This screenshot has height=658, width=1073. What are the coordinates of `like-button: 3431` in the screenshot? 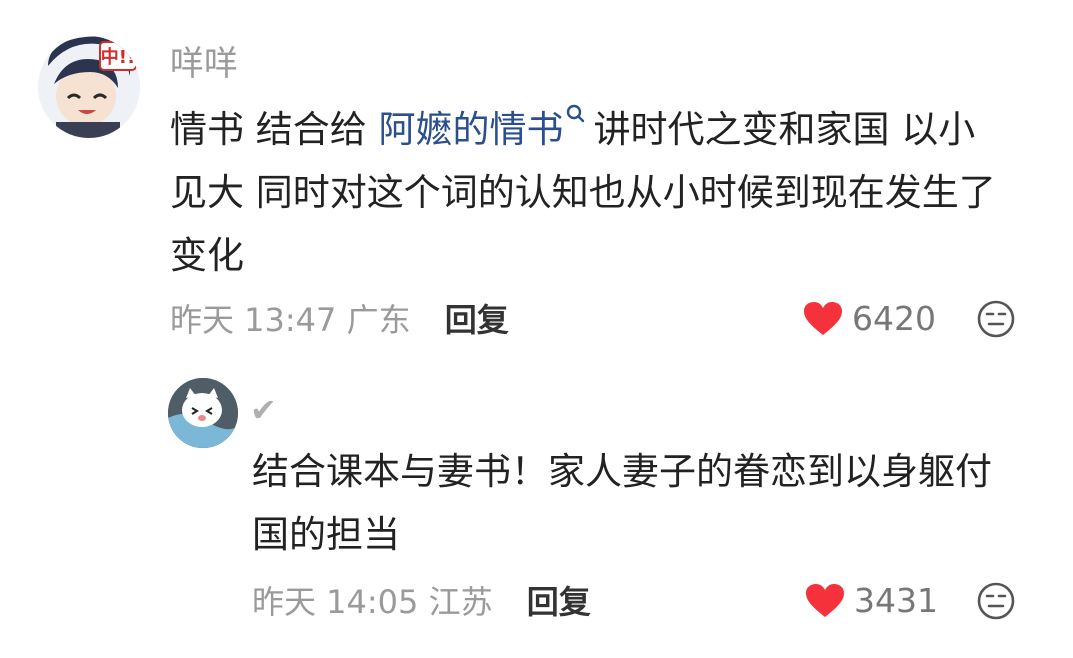 It's located at (872, 601).